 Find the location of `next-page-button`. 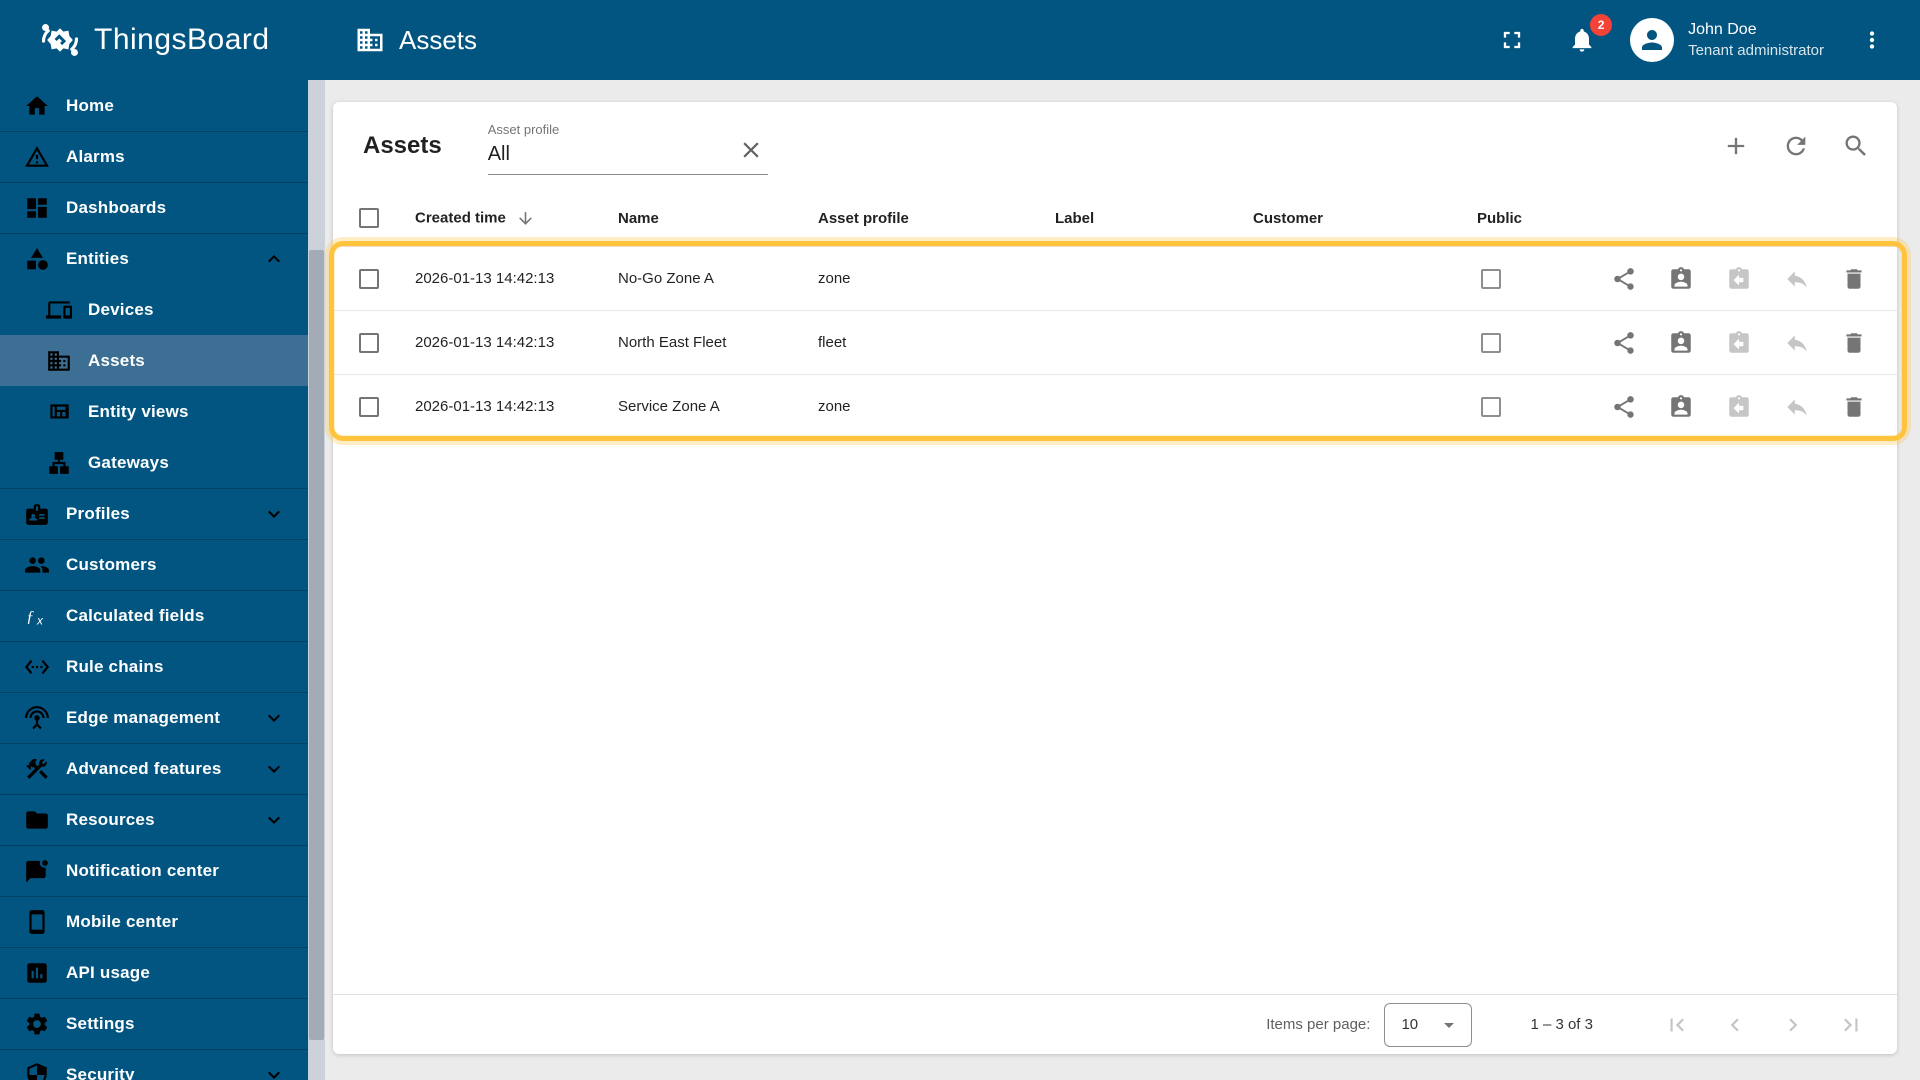

next-page-button is located at coordinates (1793, 1025).